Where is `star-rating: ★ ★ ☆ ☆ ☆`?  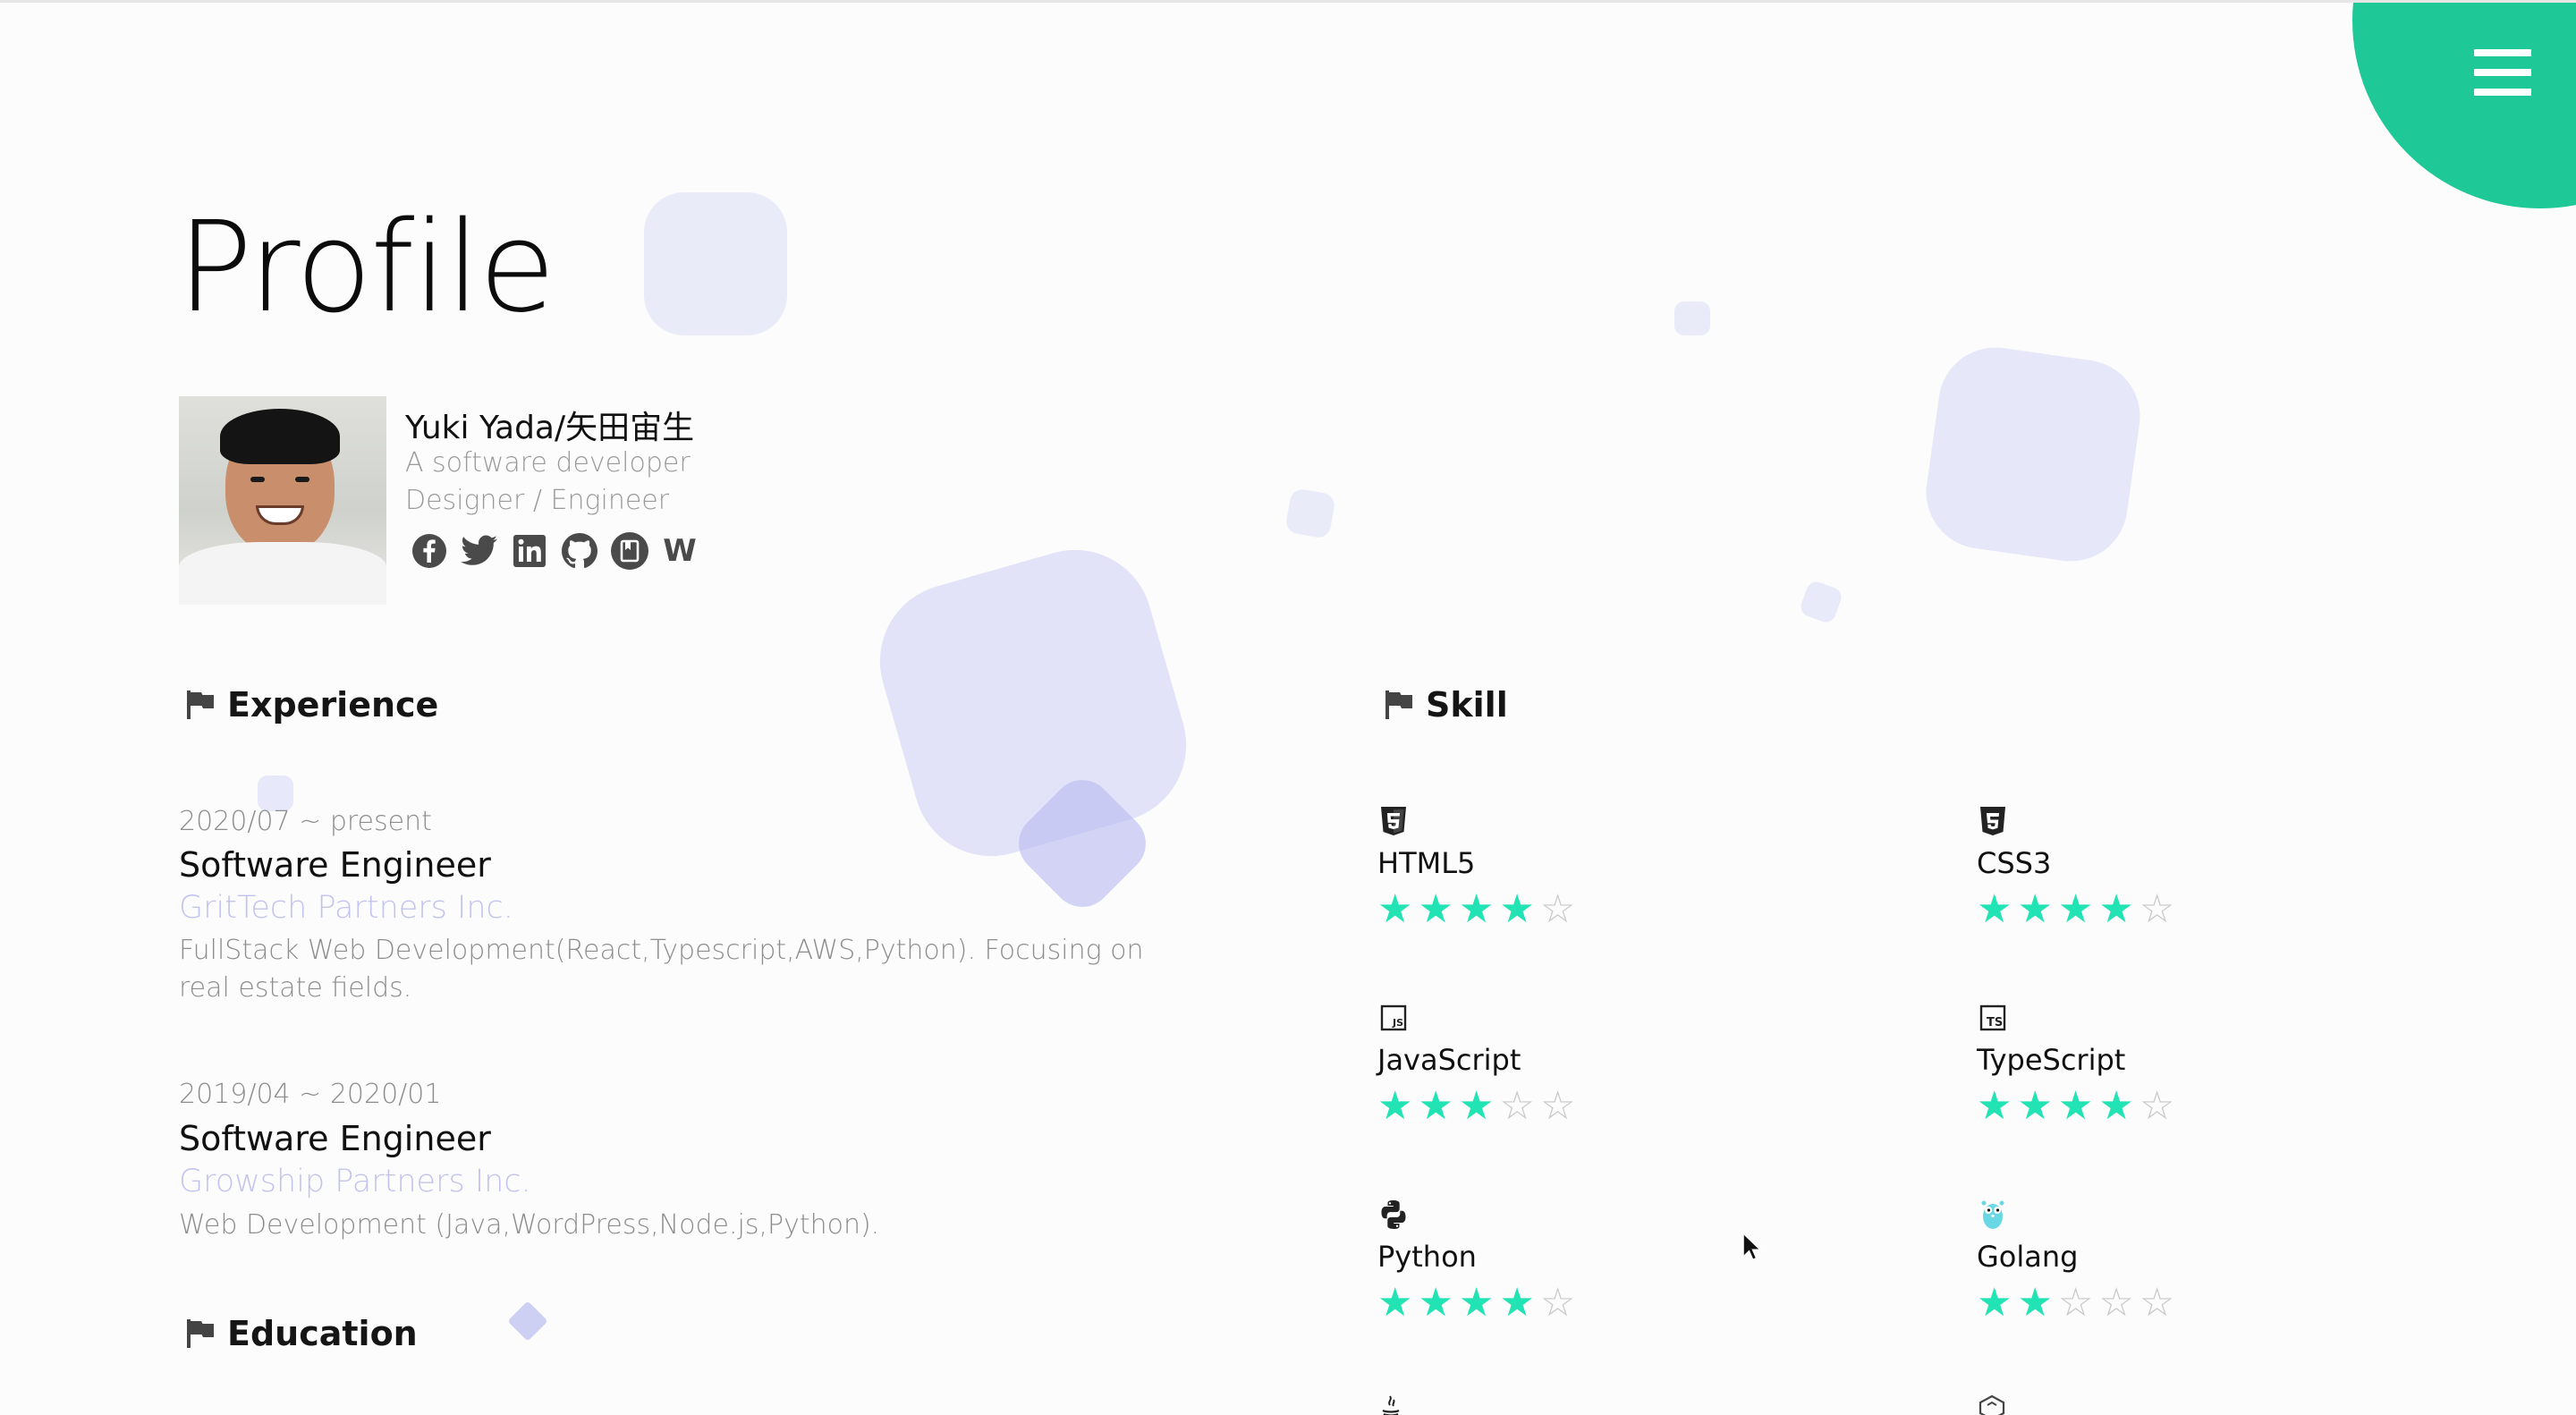 star-rating: ★ ★ ☆ ☆ ☆ is located at coordinates (2120, 1304).